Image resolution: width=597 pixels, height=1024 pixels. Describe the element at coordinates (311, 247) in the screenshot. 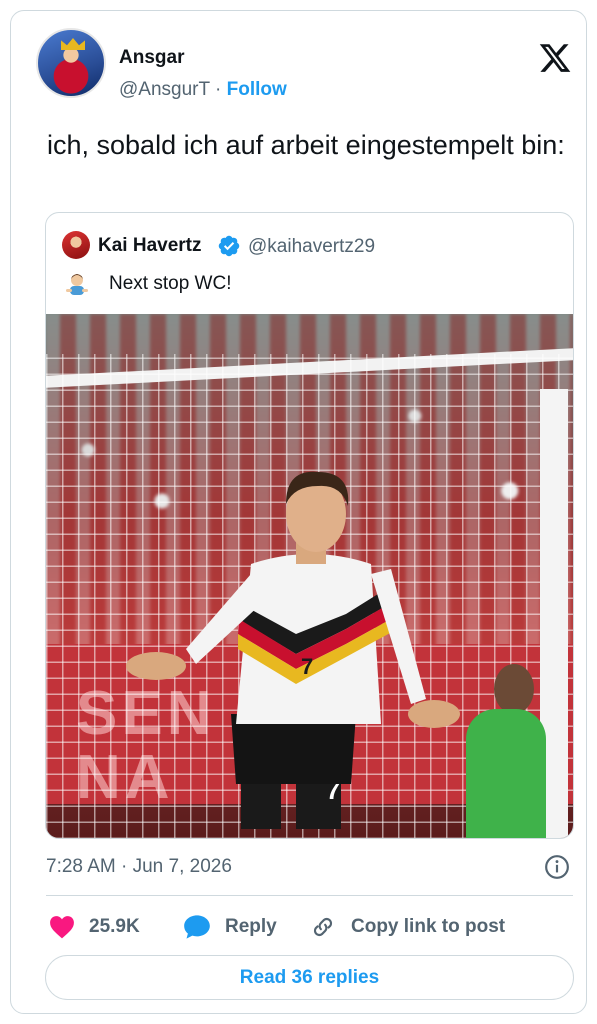

I see `quoted-author-handle: @kaihavertz29` at that location.